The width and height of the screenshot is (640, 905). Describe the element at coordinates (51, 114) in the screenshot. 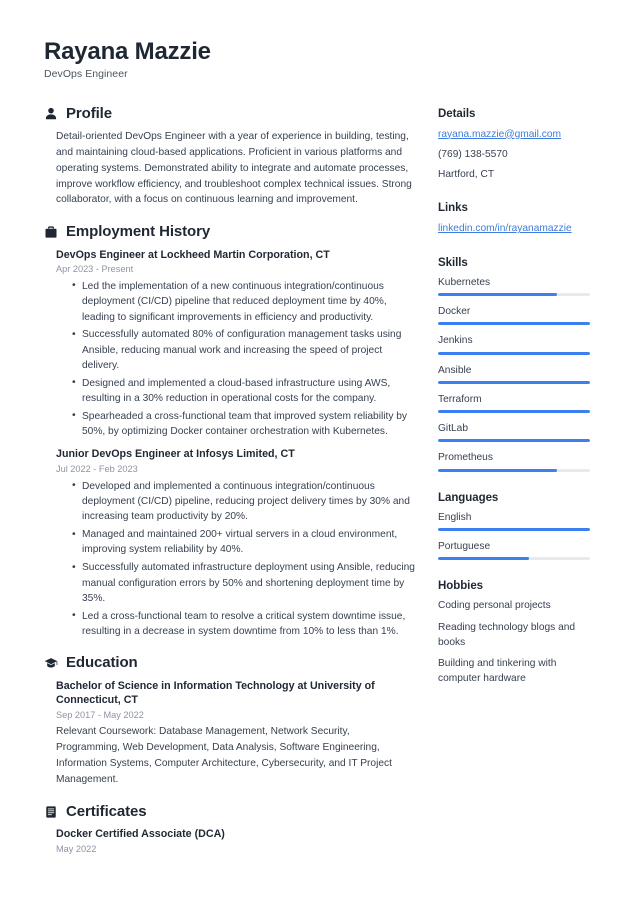

I see `user-icon` at that location.